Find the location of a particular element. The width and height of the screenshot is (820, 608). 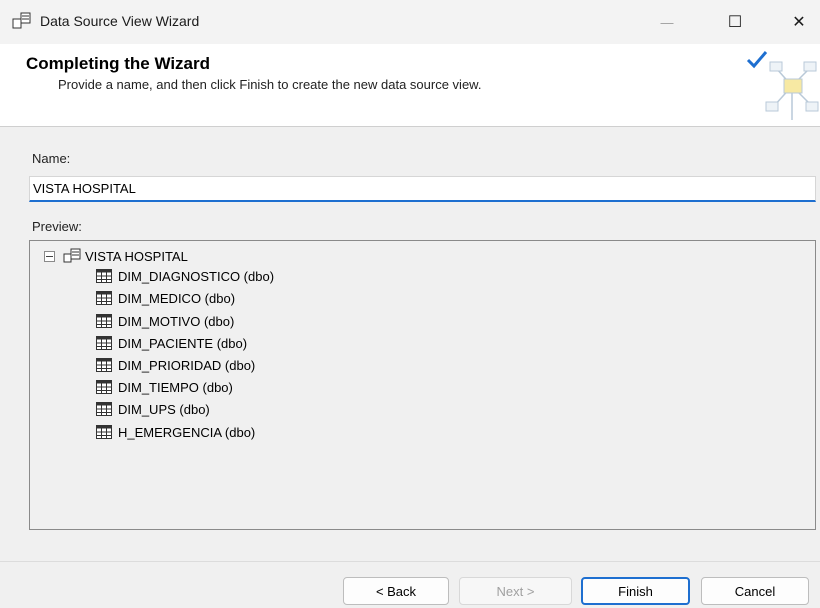

cancel-button: Cancel is located at coordinates (755, 591).